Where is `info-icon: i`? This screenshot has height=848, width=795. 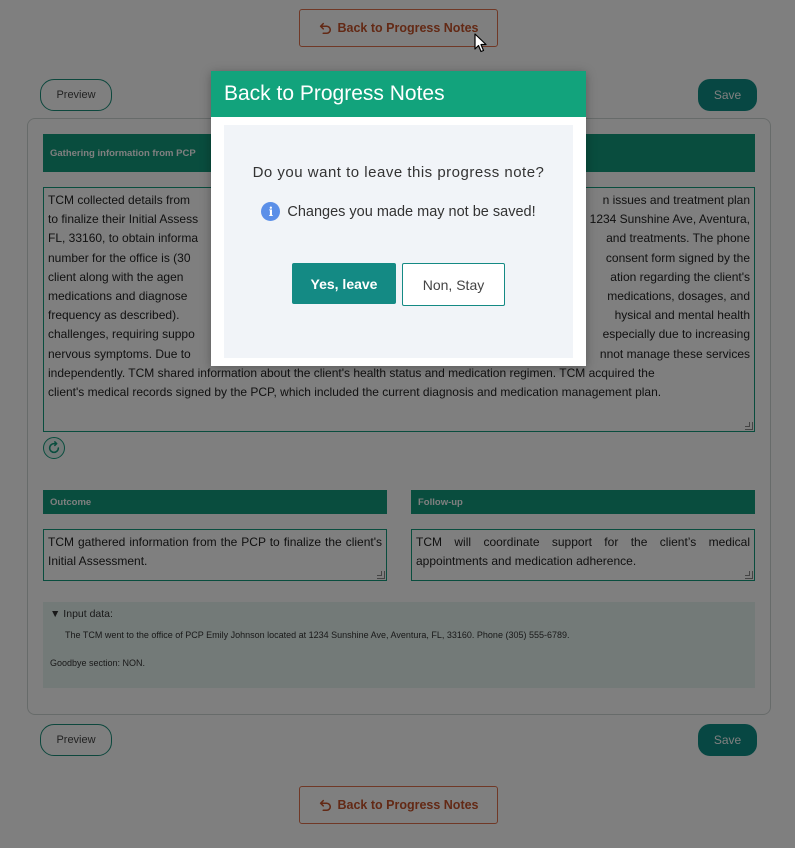
info-icon: i is located at coordinates (271, 211).